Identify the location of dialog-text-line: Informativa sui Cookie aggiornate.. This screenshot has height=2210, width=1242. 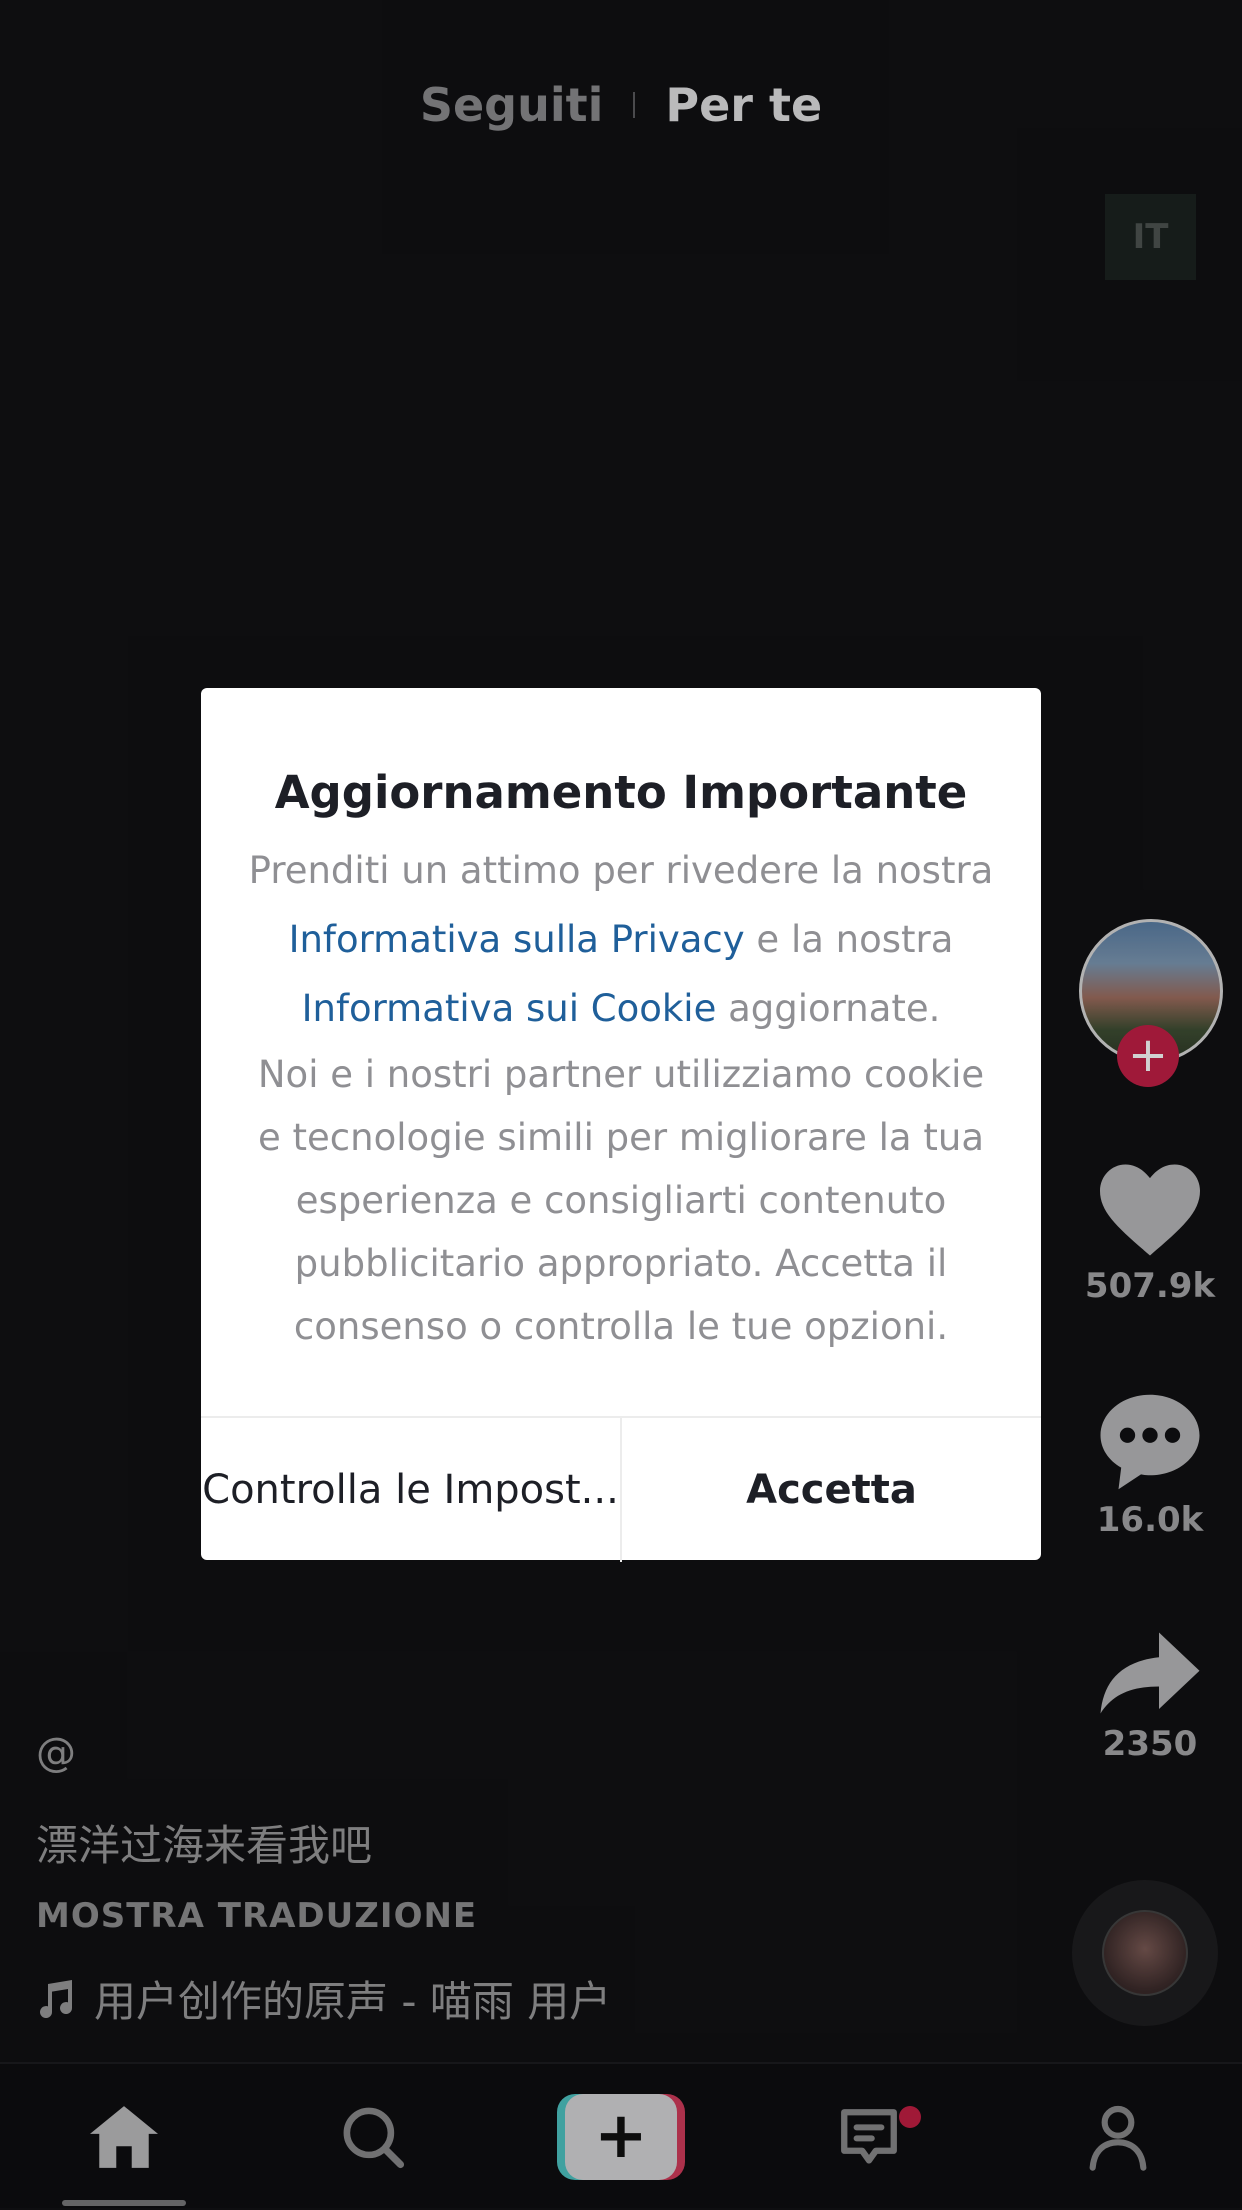
(621, 1008).